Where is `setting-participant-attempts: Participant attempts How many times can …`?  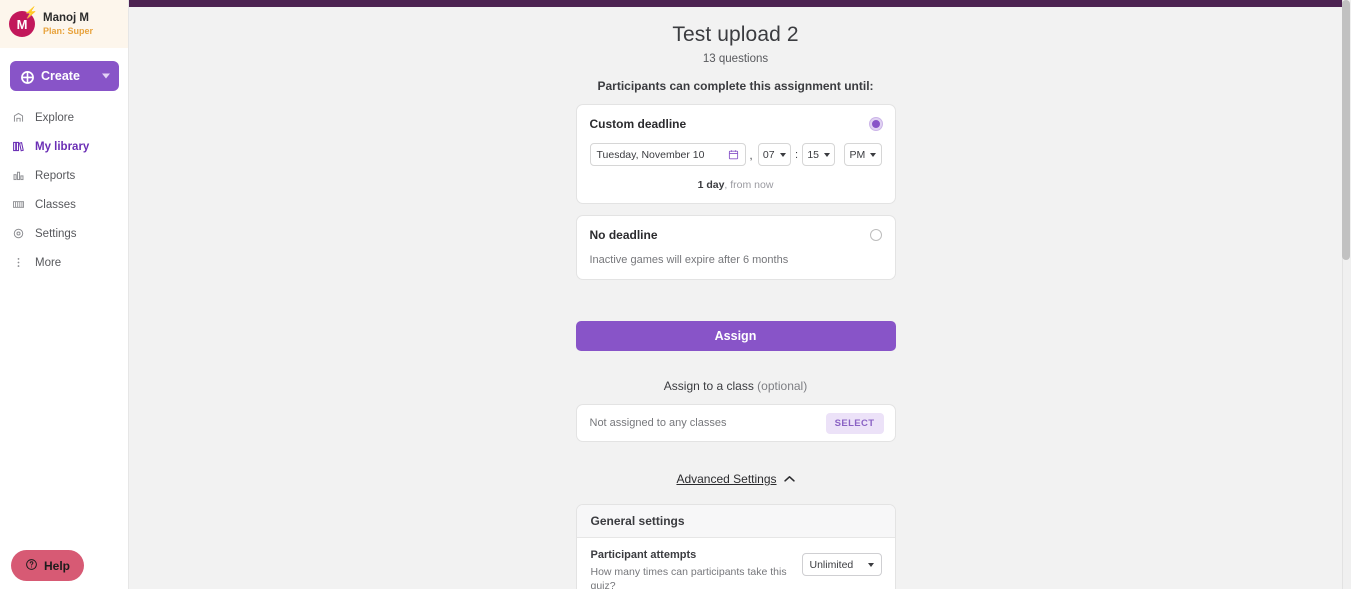
setting-participant-attempts: Participant attempts How many times can … is located at coordinates (736, 563).